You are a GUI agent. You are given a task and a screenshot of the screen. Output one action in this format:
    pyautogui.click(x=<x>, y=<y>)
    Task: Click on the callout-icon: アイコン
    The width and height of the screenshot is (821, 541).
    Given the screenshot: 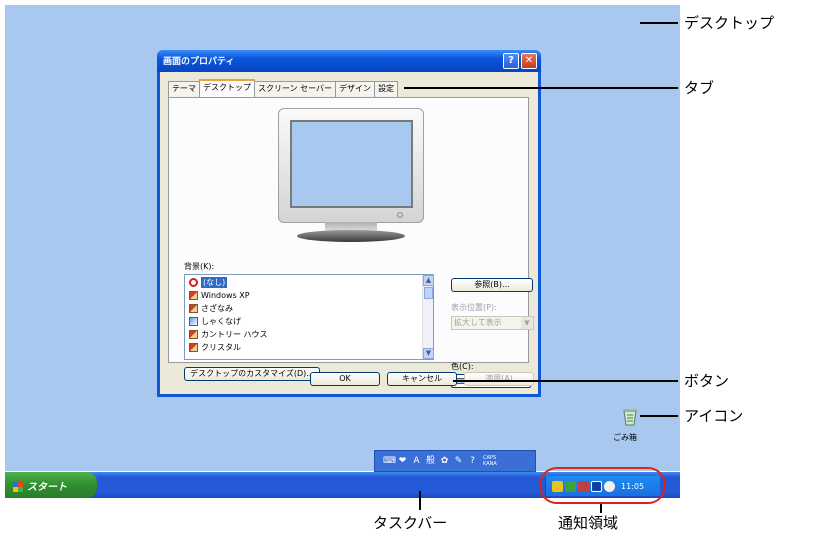 What is the action you would take?
    pyautogui.click(x=714, y=416)
    